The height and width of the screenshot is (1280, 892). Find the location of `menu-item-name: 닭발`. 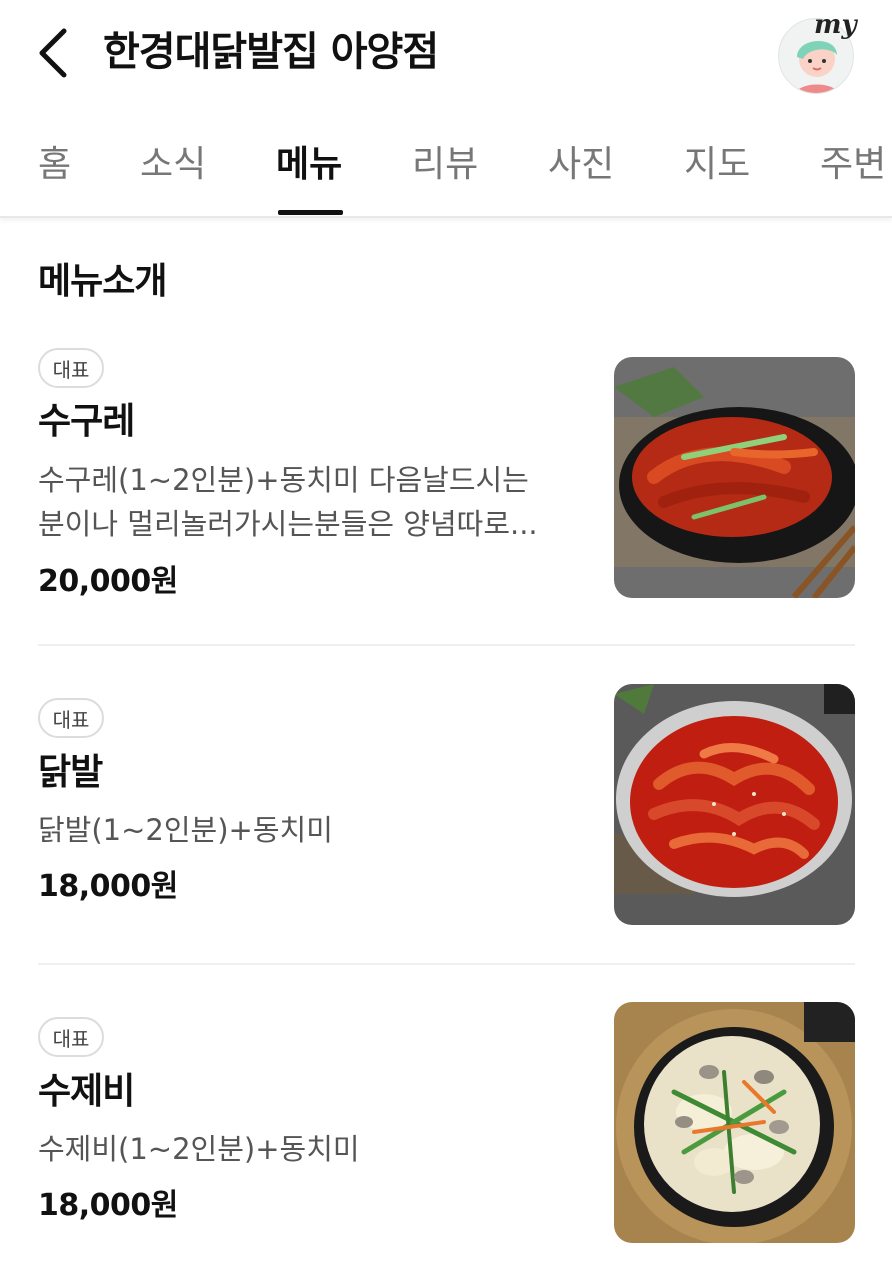

menu-item-name: 닭발 is located at coordinates (70, 772).